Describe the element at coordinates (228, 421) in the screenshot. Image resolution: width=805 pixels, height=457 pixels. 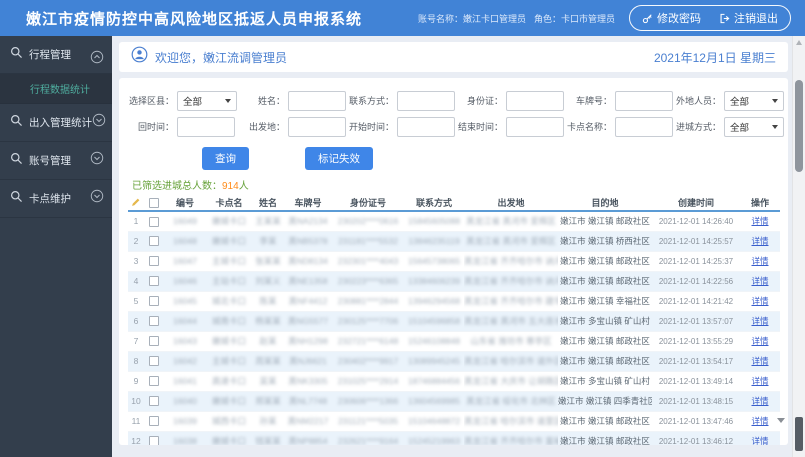
I see `cell-text: 城西卡口` at that location.